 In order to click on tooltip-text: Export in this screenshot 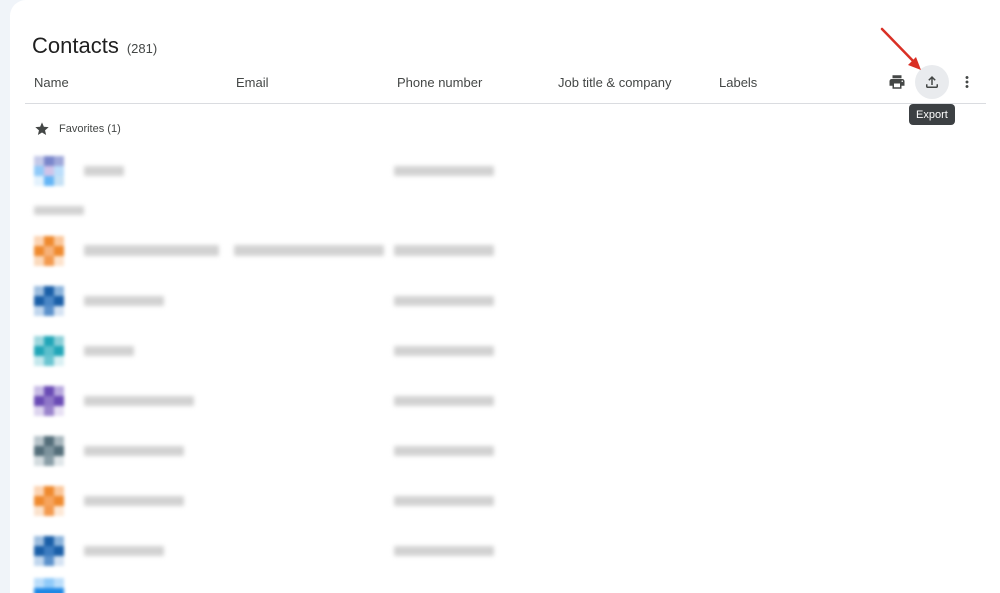, I will do `click(932, 114)`.